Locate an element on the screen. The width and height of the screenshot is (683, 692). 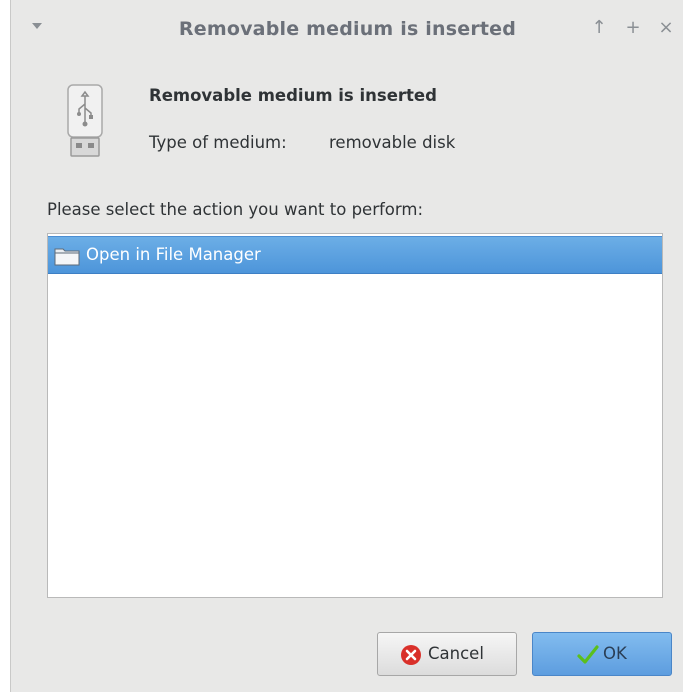
ok-button: OK is located at coordinates (602, 654).